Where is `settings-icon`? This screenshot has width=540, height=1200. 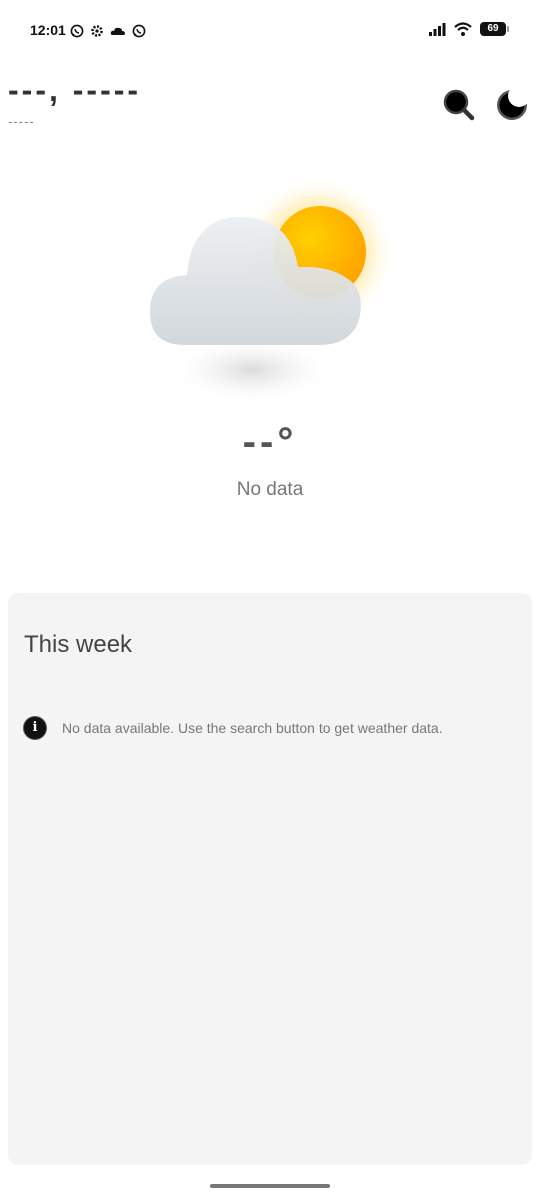
settings-icon is located at coordinates (97, 31).